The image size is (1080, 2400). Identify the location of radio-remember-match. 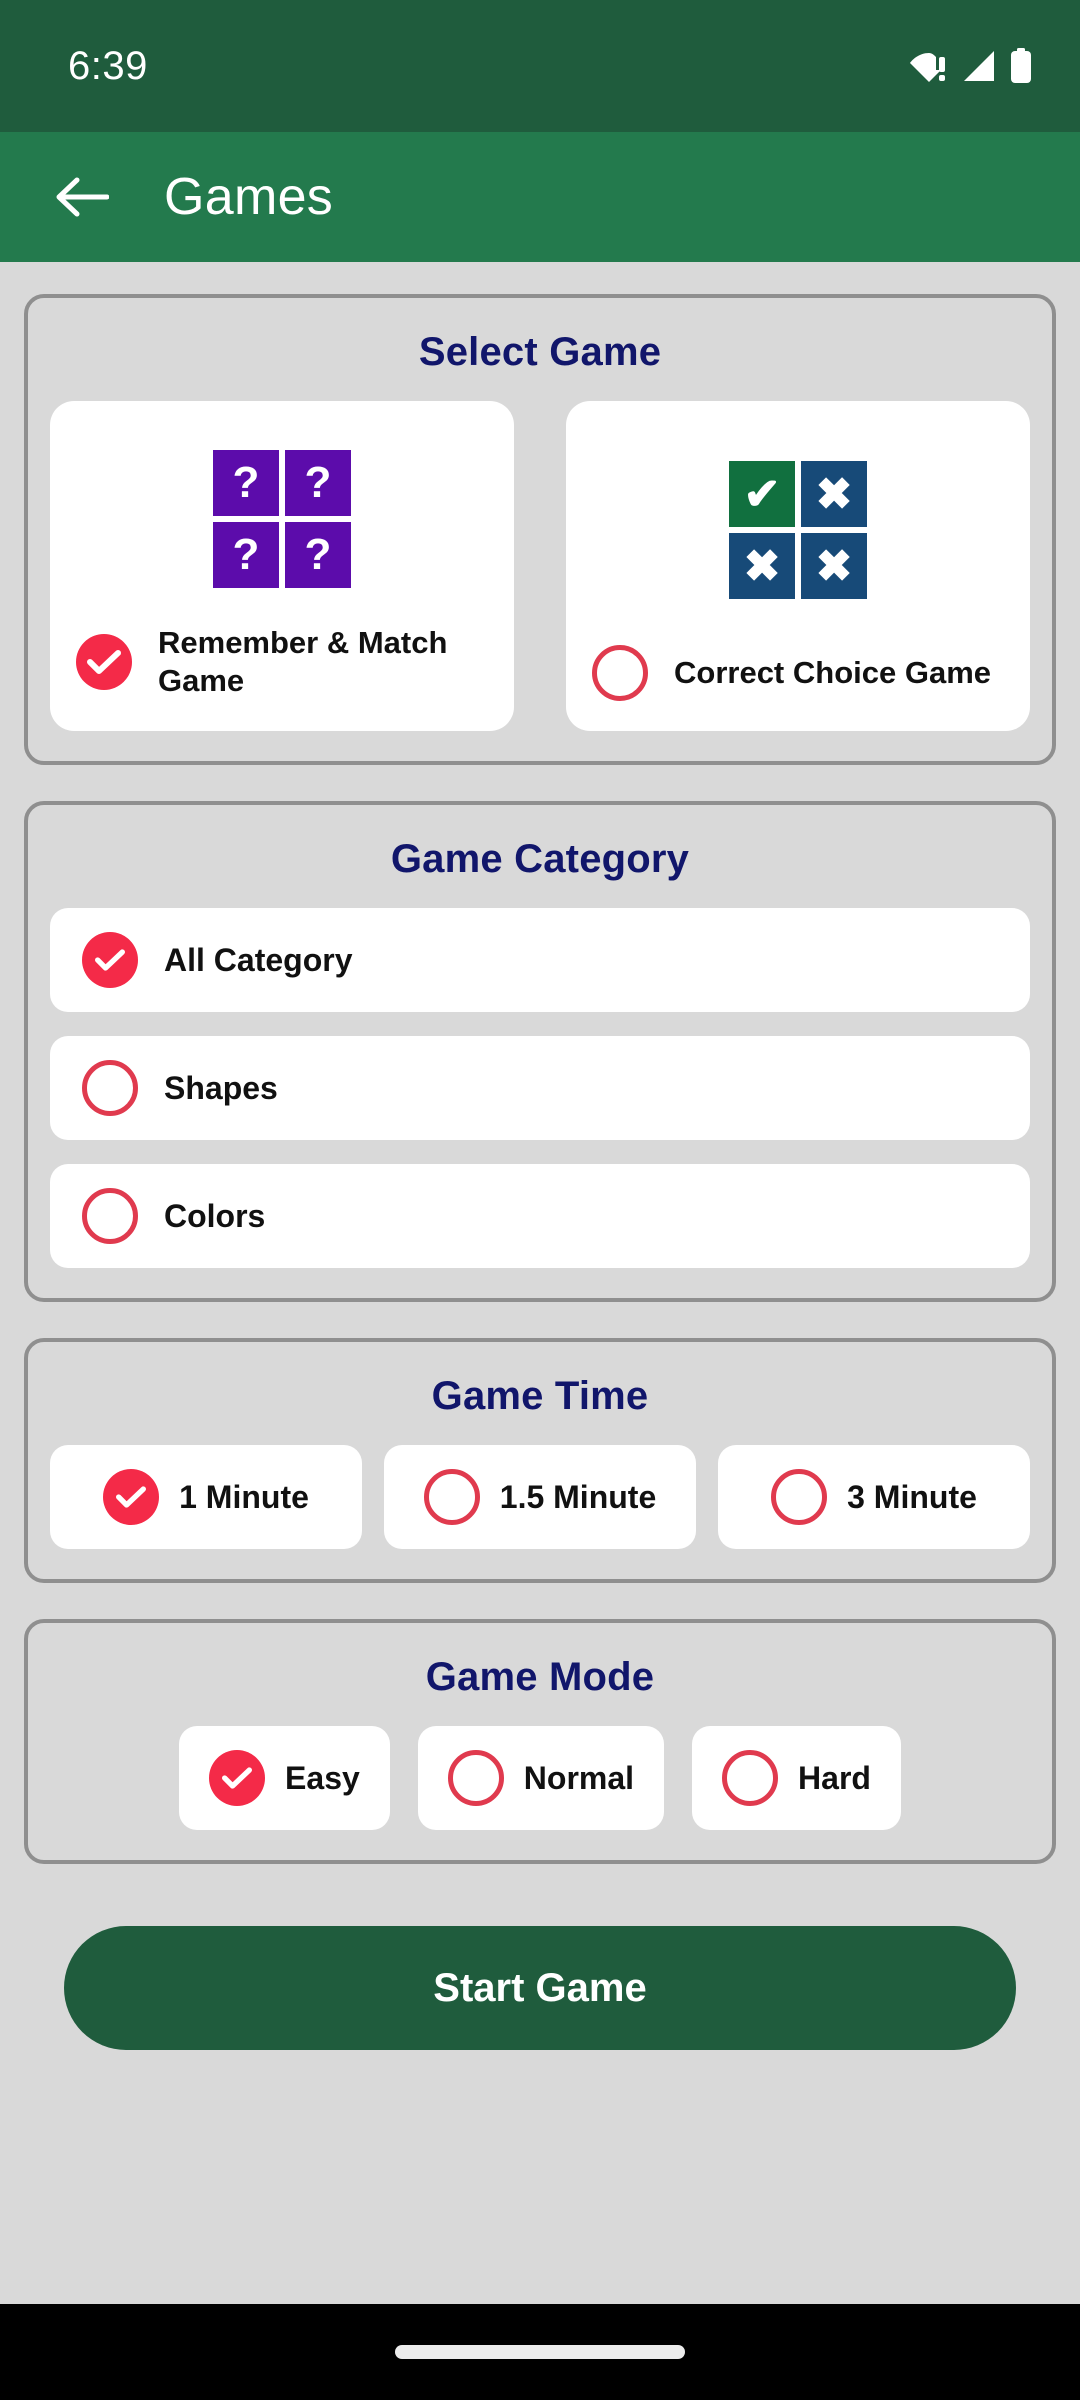
(104, 662).